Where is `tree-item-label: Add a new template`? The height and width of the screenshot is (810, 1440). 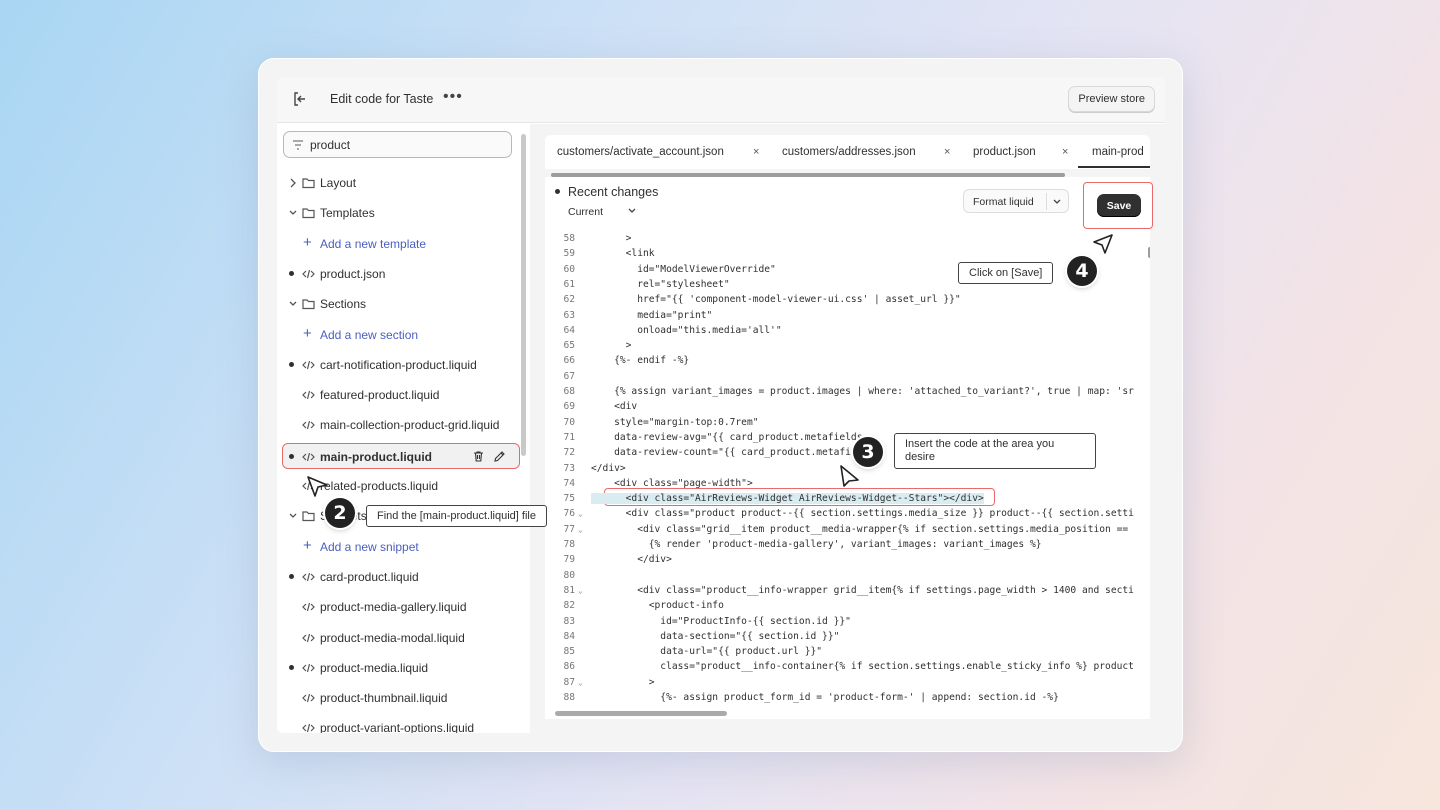 tree-item-label: Add a new template is located at coordinates (373, 243).